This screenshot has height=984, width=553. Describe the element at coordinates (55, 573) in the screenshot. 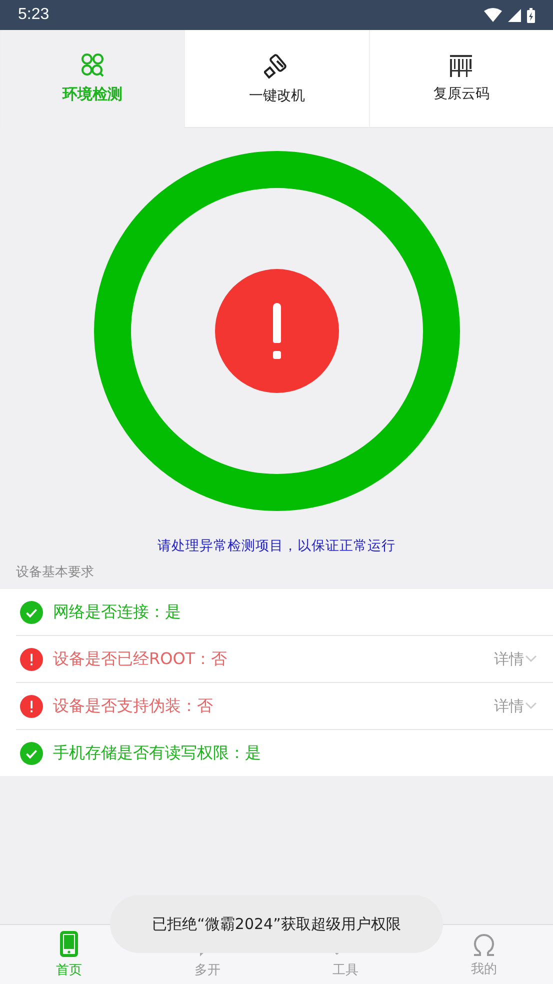

I see `section-title: 设备基本要求` at that location.